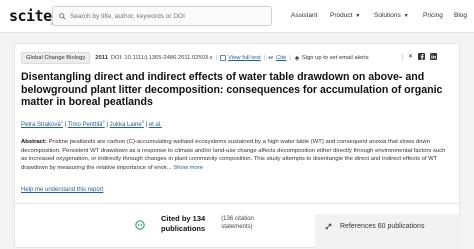 The height and width of the screenshot is (249, 474). Describe the element at coordinates (62, 16) in the screenshot. I see `search-icon` at that location.